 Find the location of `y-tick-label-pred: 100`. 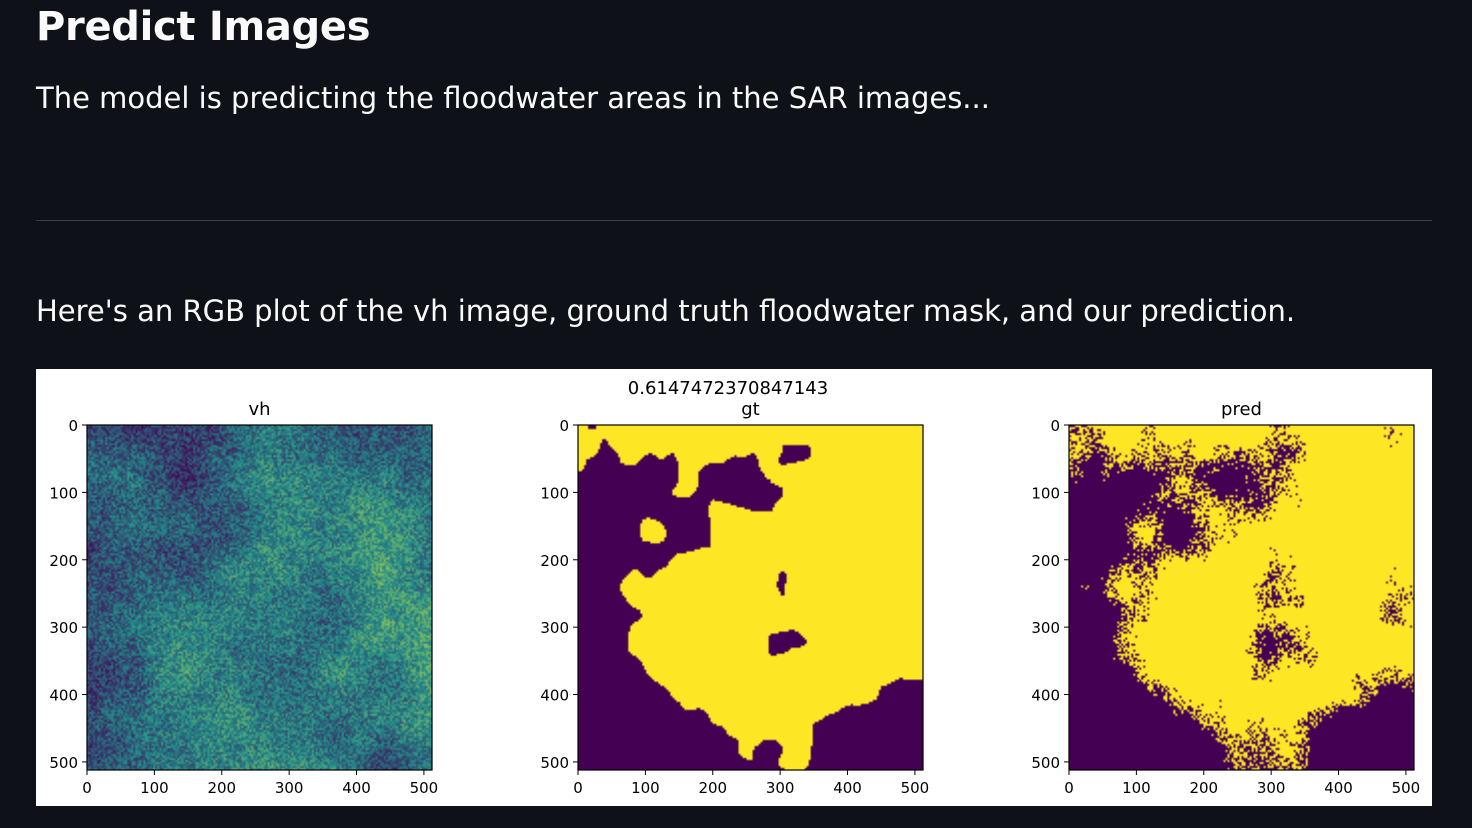

y-tick-label-pred: 100 is located at coordinates (1045, 493).